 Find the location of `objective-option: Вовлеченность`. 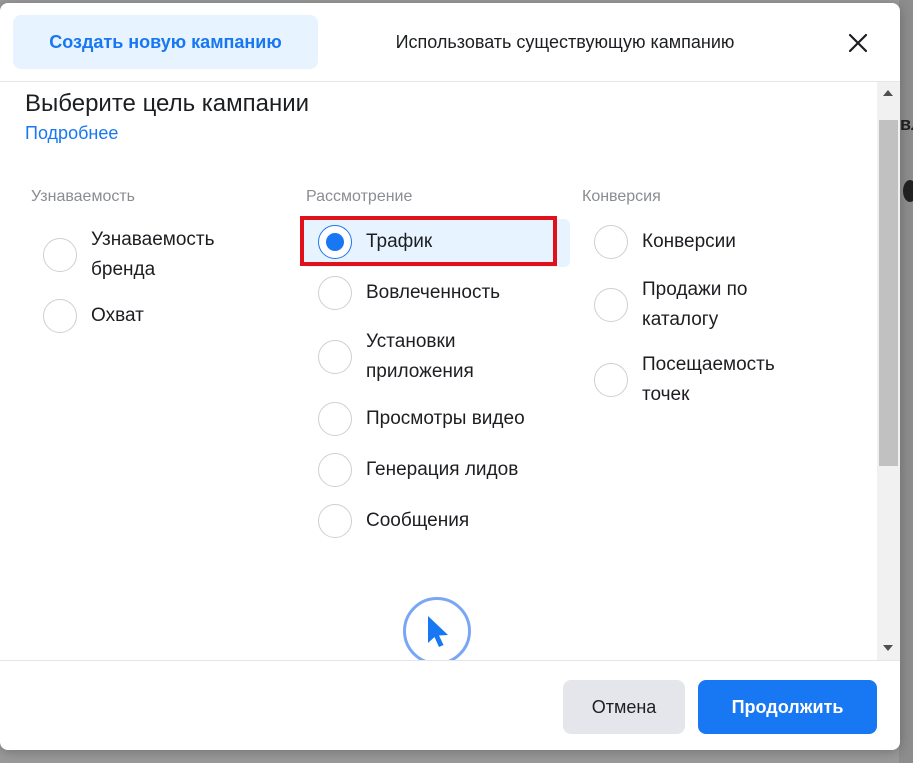

objective-option: Вовлеченность is located at coordinates (438, 293).